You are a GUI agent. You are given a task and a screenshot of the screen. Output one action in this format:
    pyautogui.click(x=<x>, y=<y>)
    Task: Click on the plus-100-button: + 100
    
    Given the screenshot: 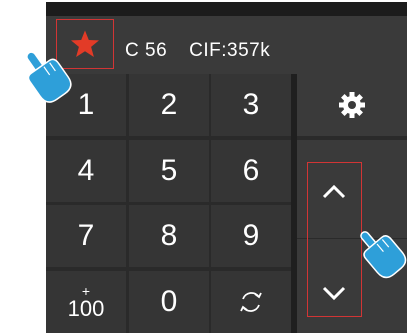 What is the action you would take?
    pyautogui.click(x=86, y=302)
    